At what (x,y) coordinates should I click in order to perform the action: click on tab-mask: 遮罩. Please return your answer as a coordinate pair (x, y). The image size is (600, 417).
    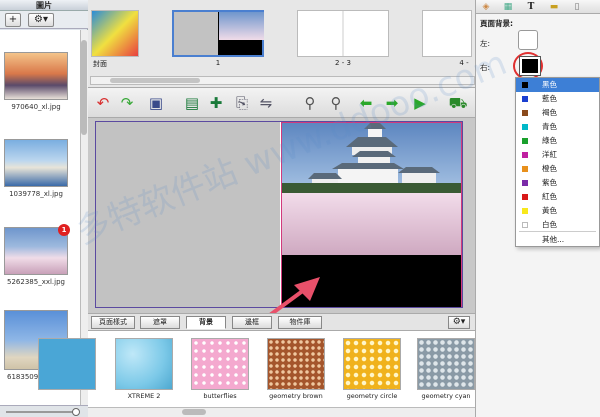
    Looking at the image, I should click on (160, 322).